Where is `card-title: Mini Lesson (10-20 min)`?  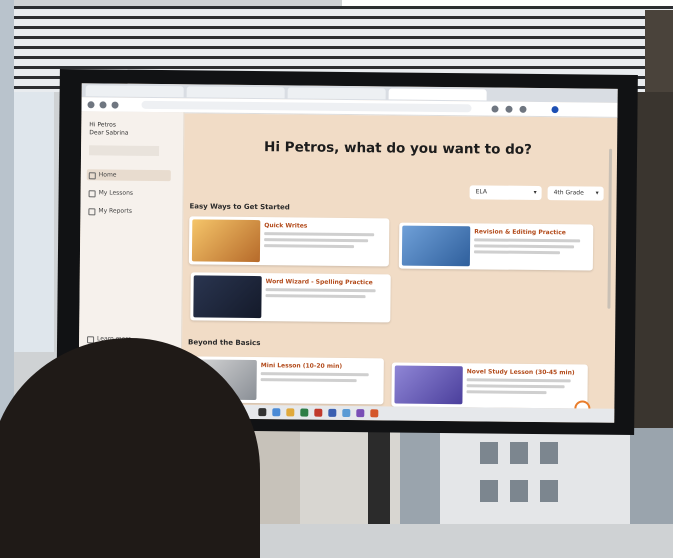
card-title: Mini Lesson (10-20 min) is located at coordinates (301, 366).